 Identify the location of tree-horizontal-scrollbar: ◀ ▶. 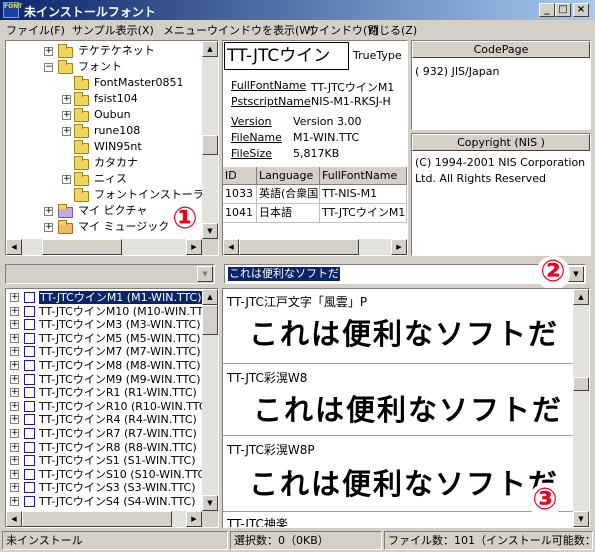
(104, 247).